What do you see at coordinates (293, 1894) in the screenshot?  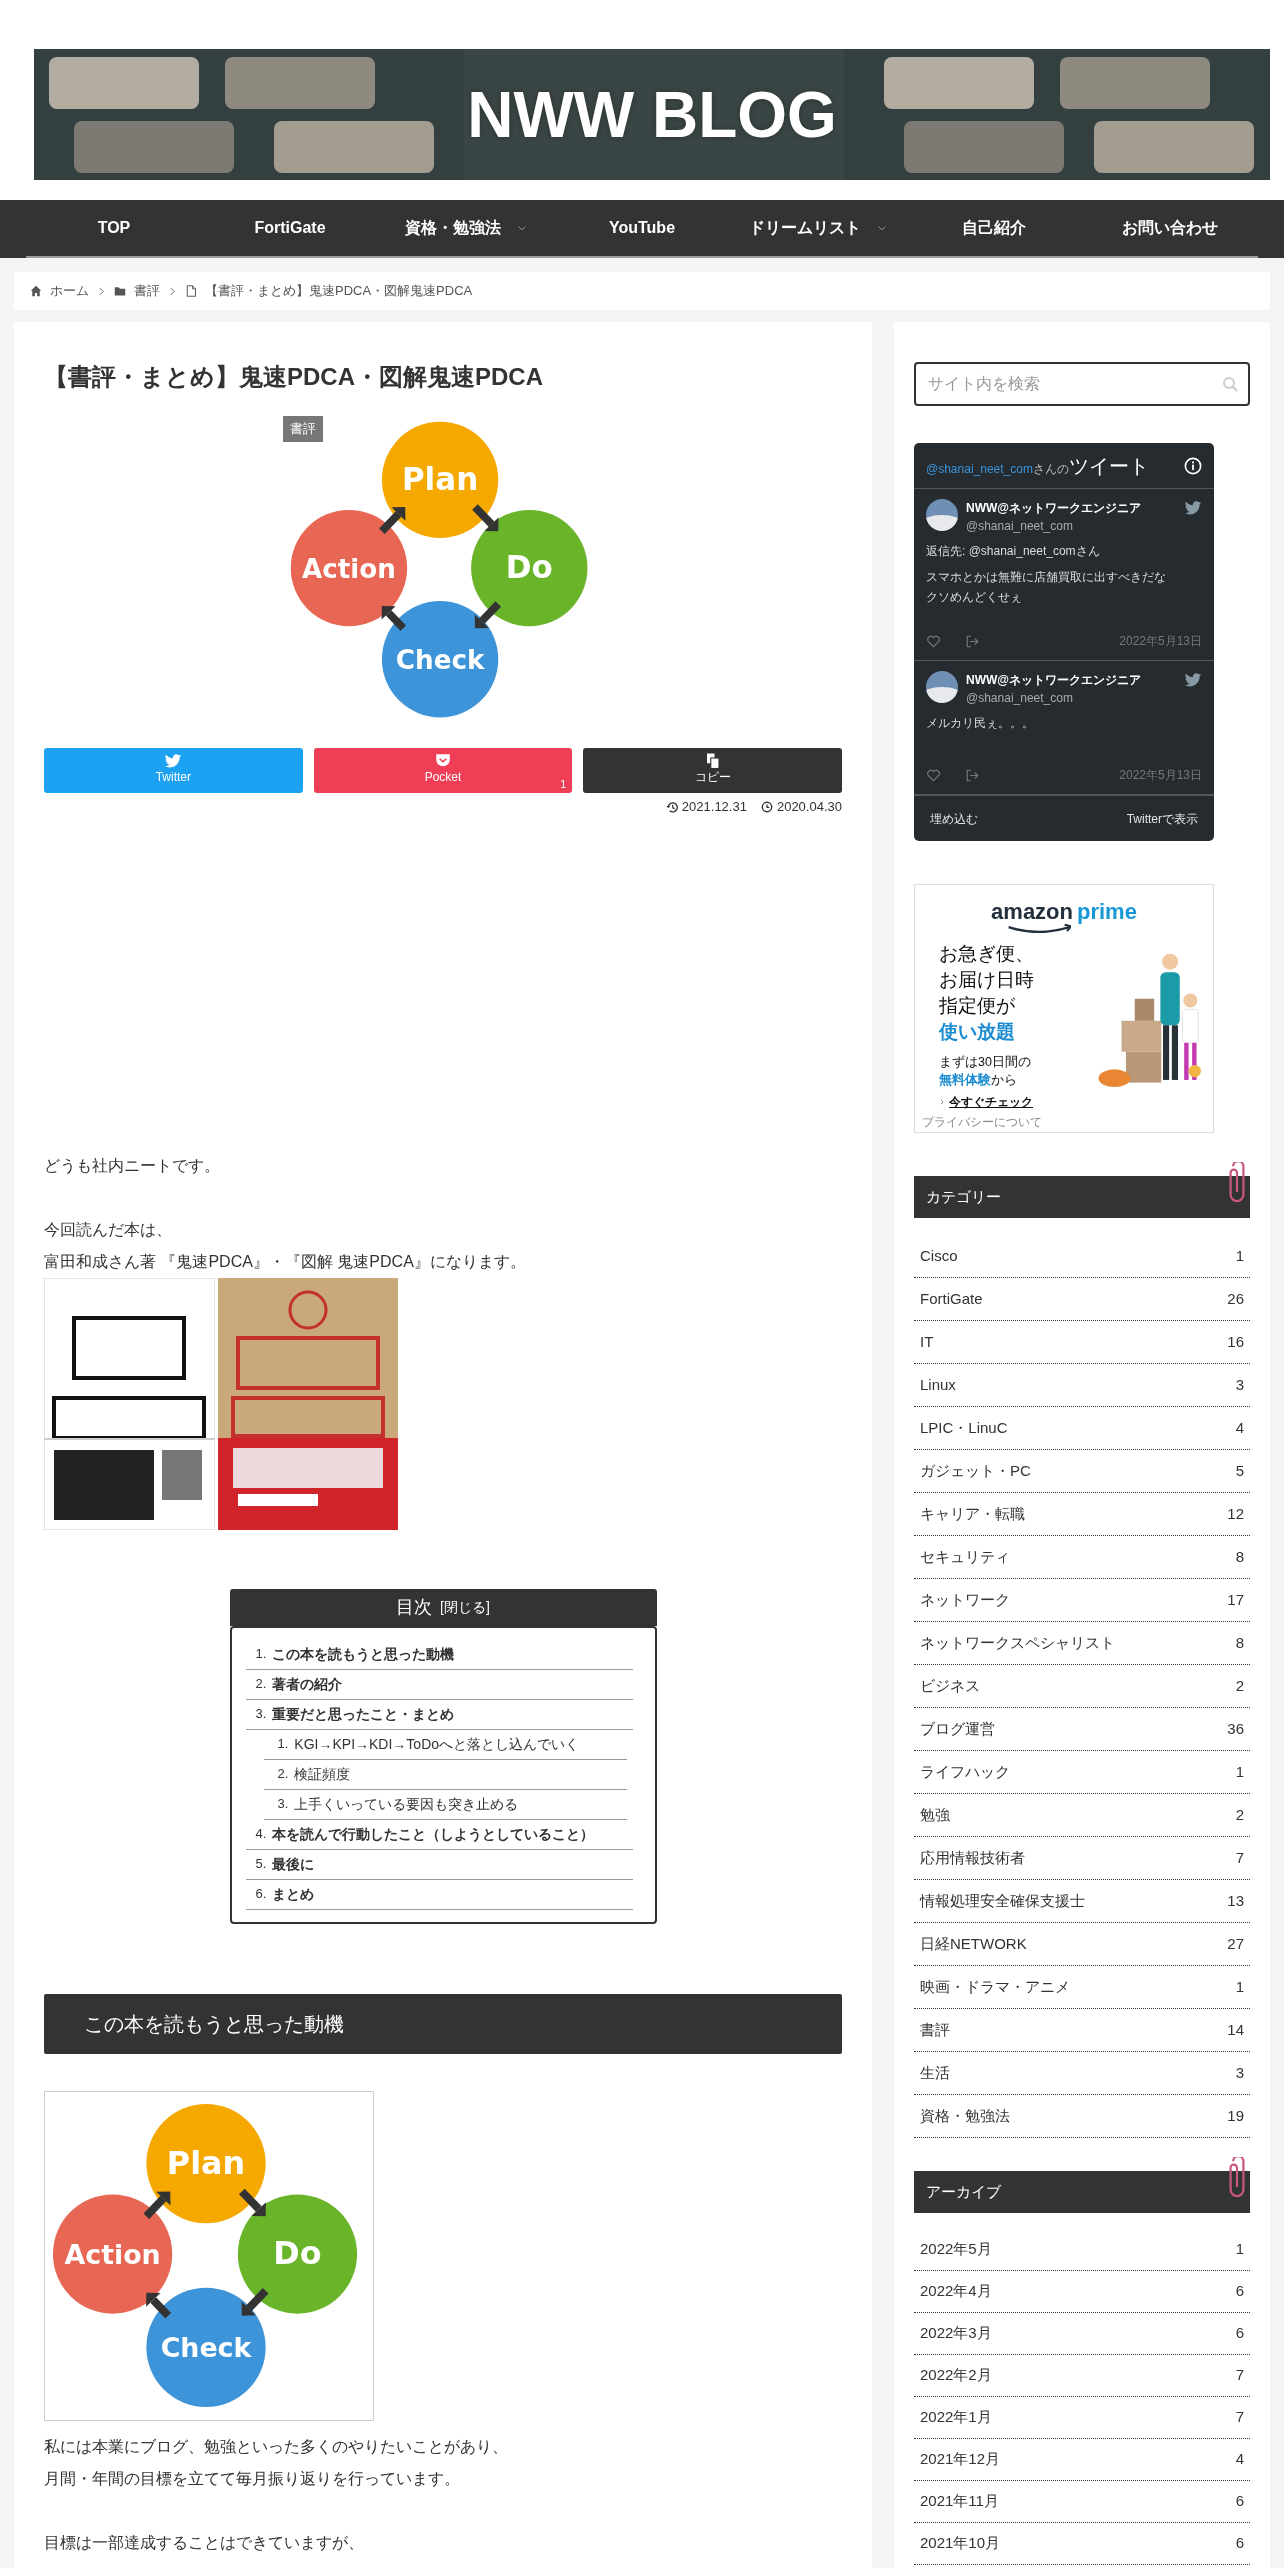 I see `toc-link: まとめ` at bounding box center [293, 1894].